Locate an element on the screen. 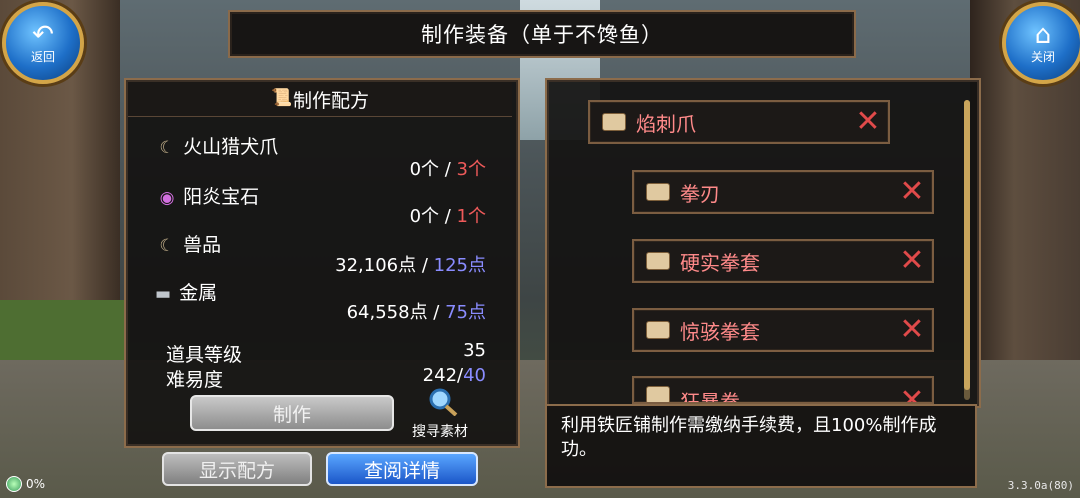  search-materials-label: 搜寻素材 is located at coordinates (440, 432).